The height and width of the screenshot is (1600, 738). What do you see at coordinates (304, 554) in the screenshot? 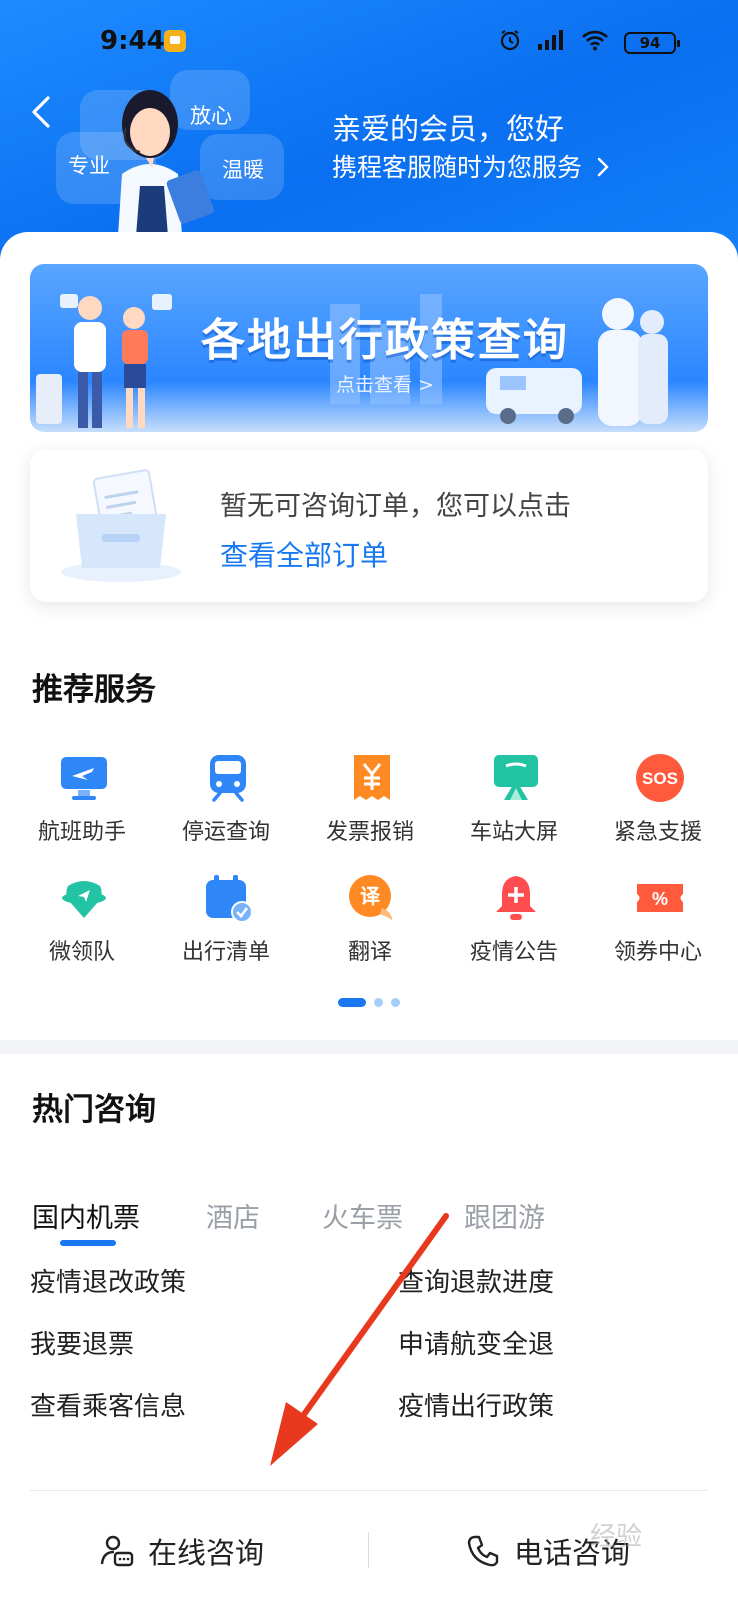
I see `view-all-orders-link: 查看全部订单` at bounding box center [304, 554].